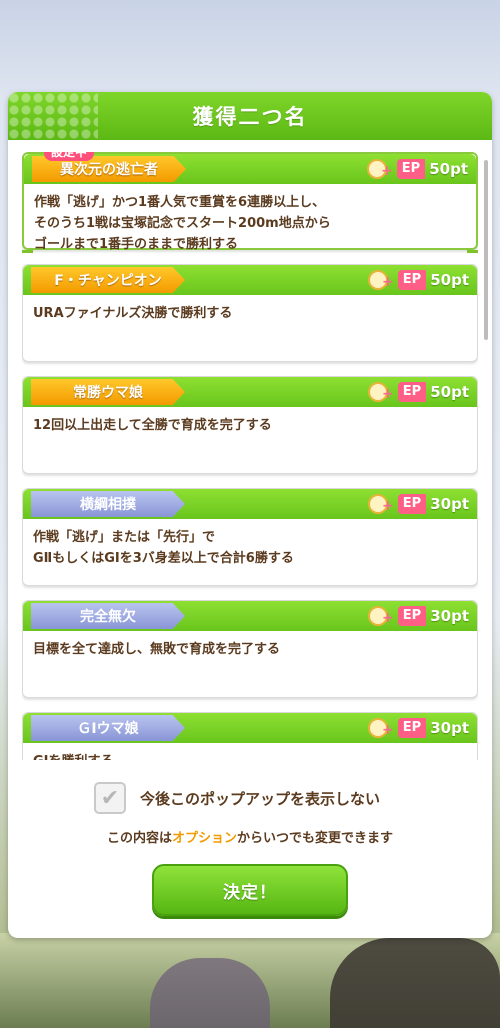 The height and width of the screenshot is (1028, 500). I want to click on title-description: 目標を全て達成し、無敗で育成を完了する, so click(157, 649).